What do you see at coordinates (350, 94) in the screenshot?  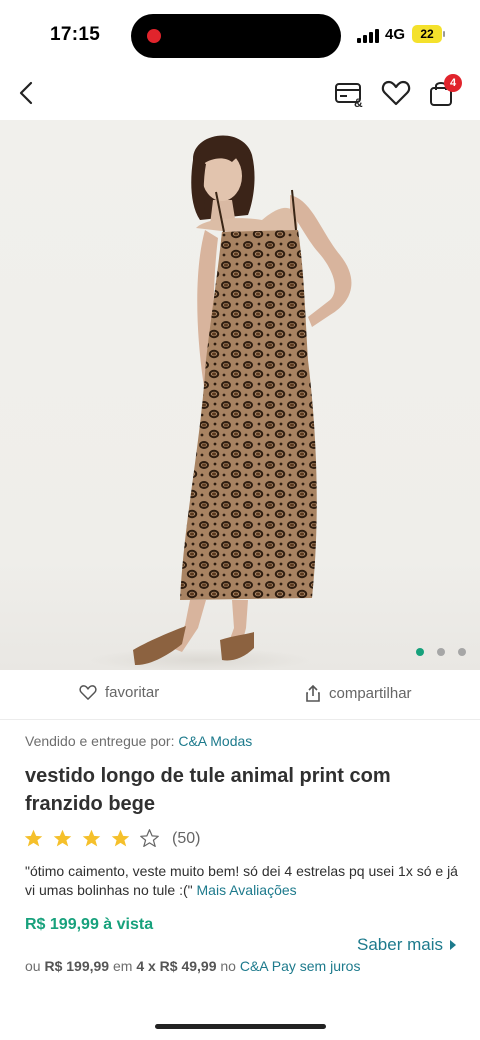 I see `card-payment-icon: &` at bounding box center [350, 94].